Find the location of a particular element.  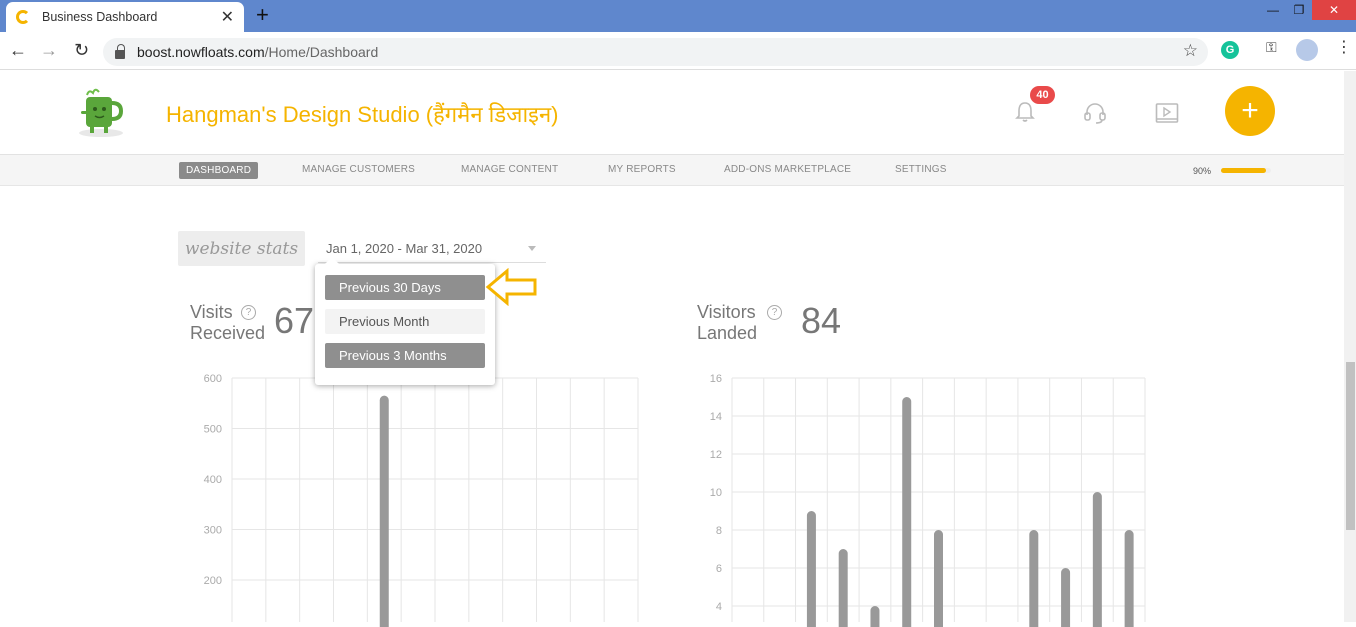

nav-my-reports: MY REPORTS is located at coordinates (642, 169).